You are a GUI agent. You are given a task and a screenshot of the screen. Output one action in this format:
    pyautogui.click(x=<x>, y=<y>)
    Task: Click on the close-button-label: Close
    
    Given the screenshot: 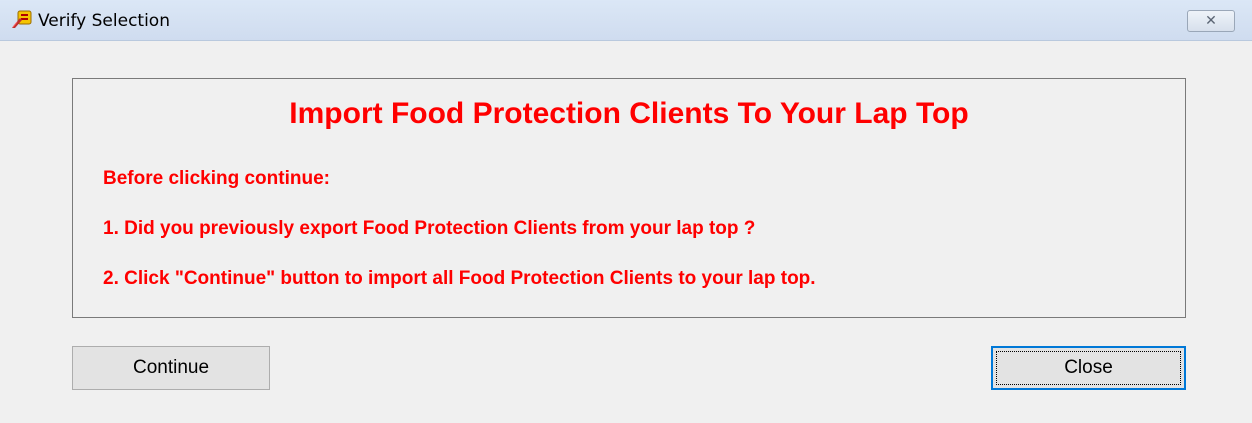 What is the action you would take?
    pyautogui.click(x=1088, y=367)
    